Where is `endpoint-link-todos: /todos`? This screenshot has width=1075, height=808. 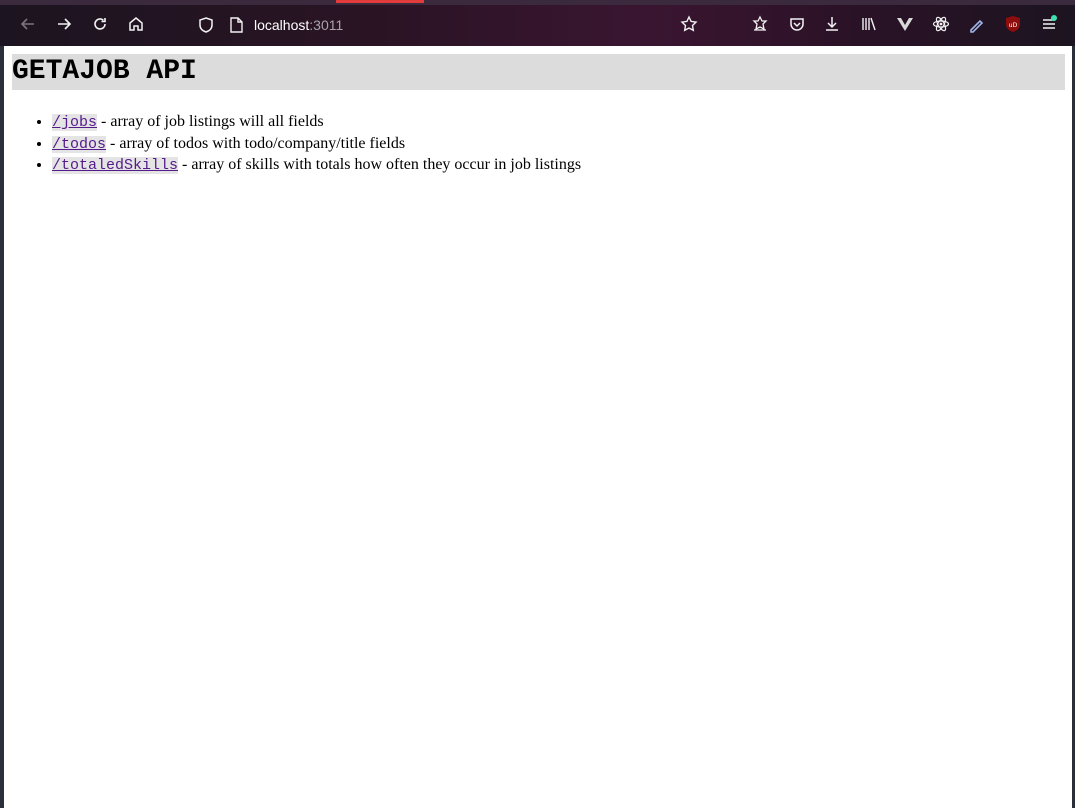
endpoint-link-todos: /todos is located at coordinates (79, 144).